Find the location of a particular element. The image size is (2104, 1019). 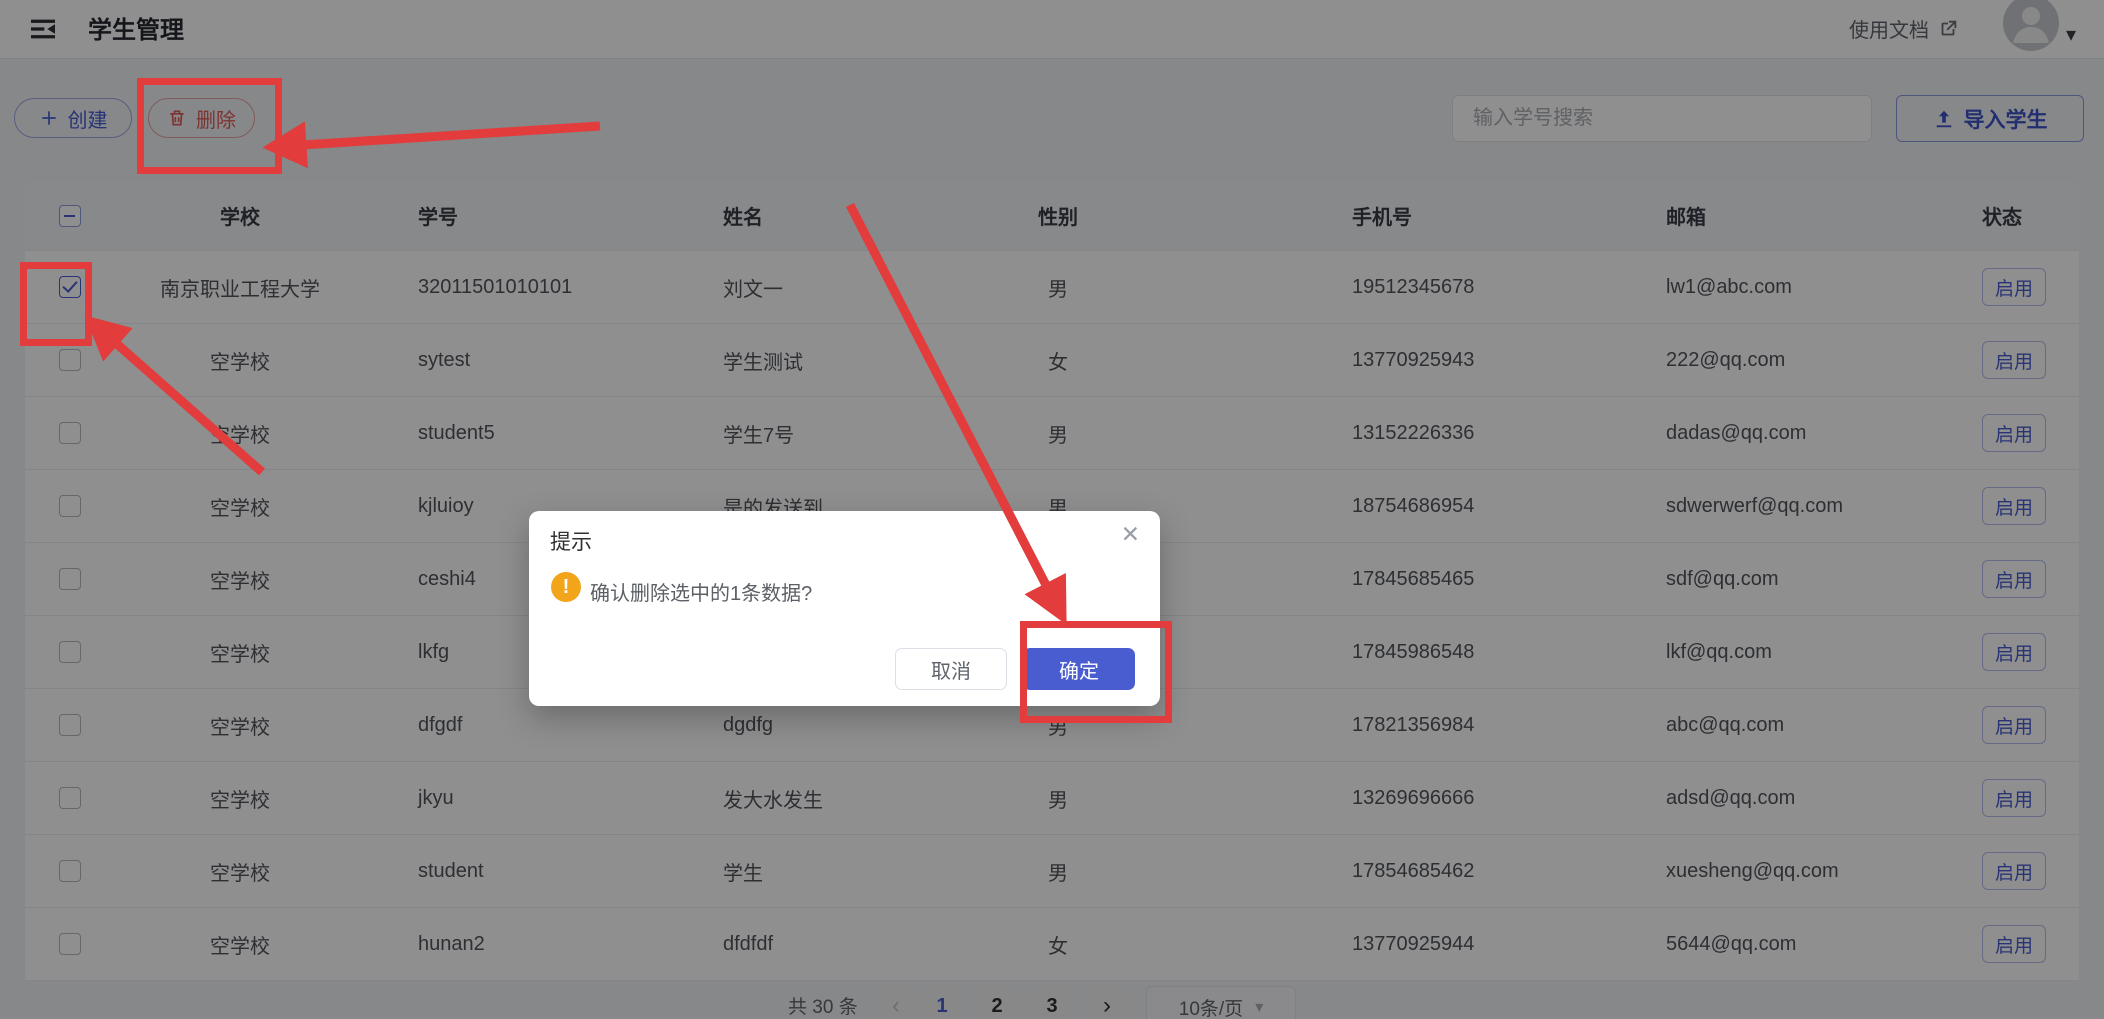

dialog-title: 提示 is located at coordinates (571, 542).